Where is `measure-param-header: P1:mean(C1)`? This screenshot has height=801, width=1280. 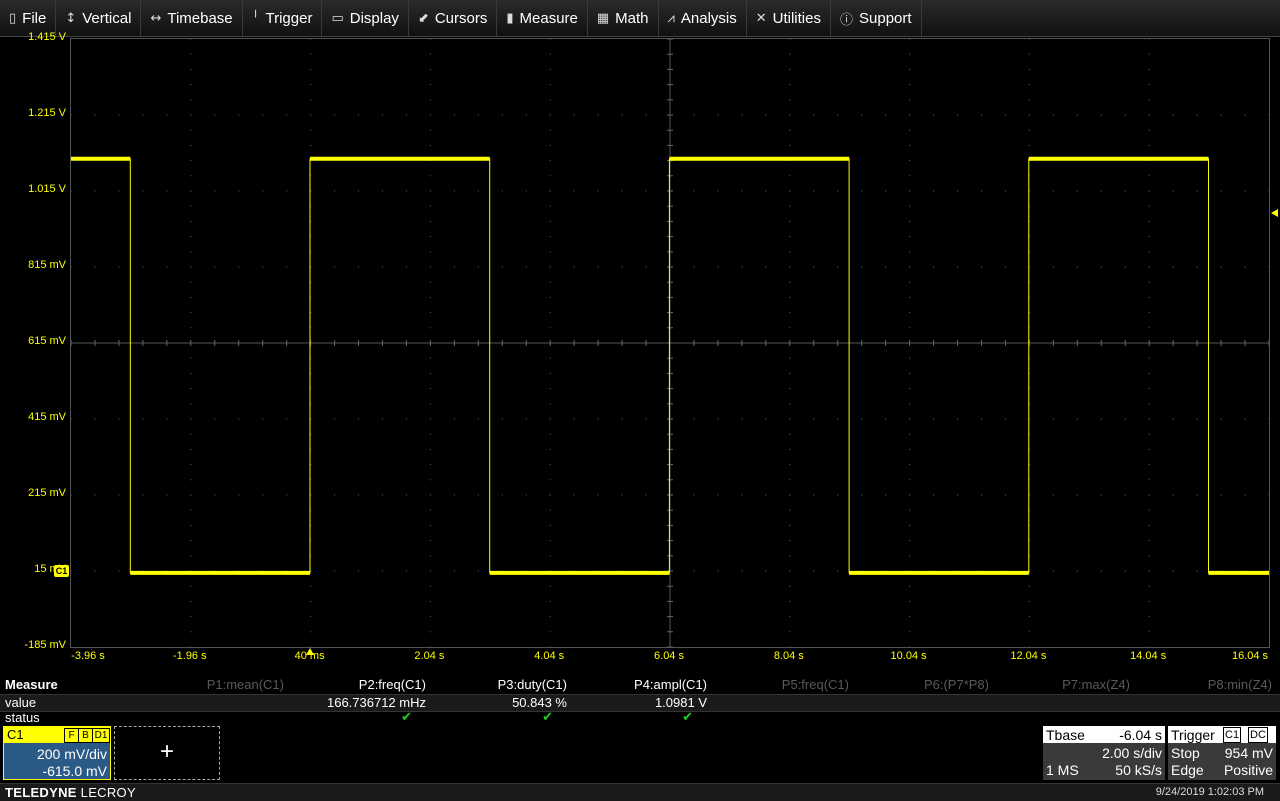
measure-param-header: P1:mean(C1) is located at coordinates (214, 684).